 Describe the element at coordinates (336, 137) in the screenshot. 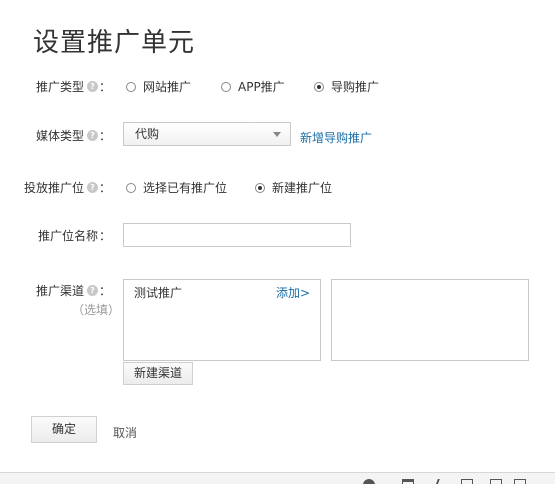

I see `add-shopping-promo-link: 新增导购推广` at that location.